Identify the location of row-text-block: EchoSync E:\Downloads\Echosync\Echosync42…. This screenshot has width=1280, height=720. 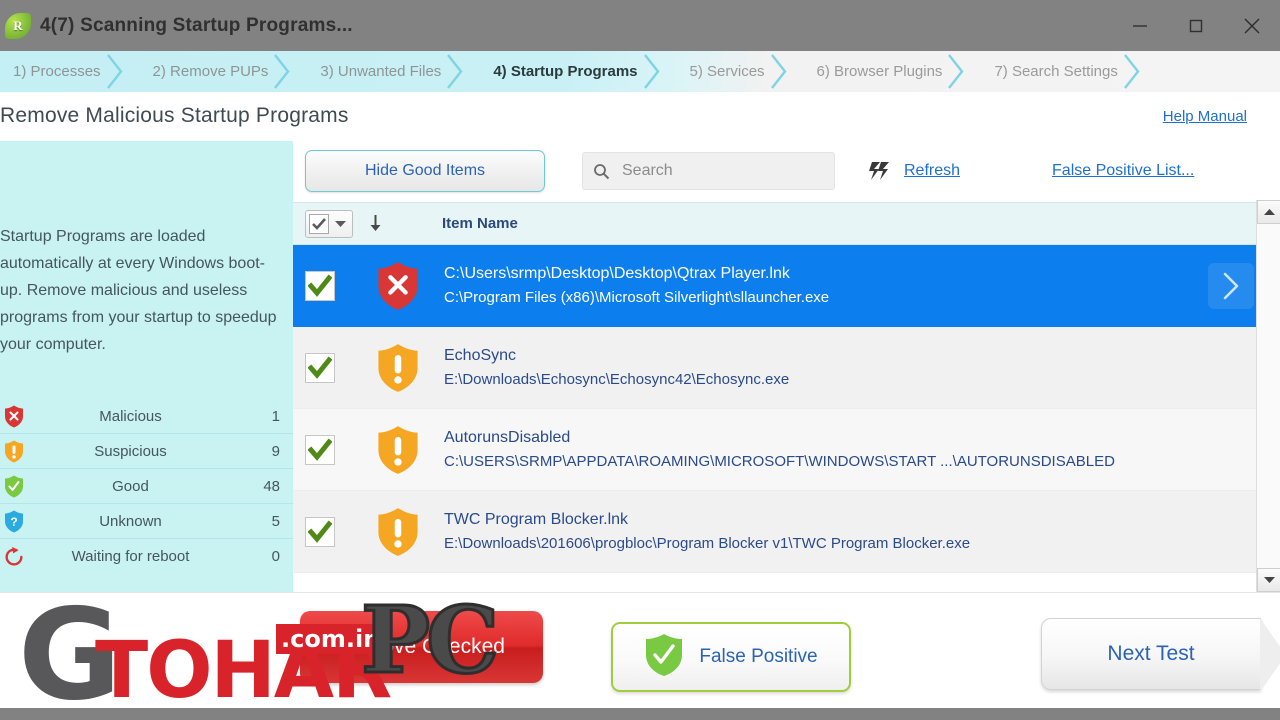
(616, 368).